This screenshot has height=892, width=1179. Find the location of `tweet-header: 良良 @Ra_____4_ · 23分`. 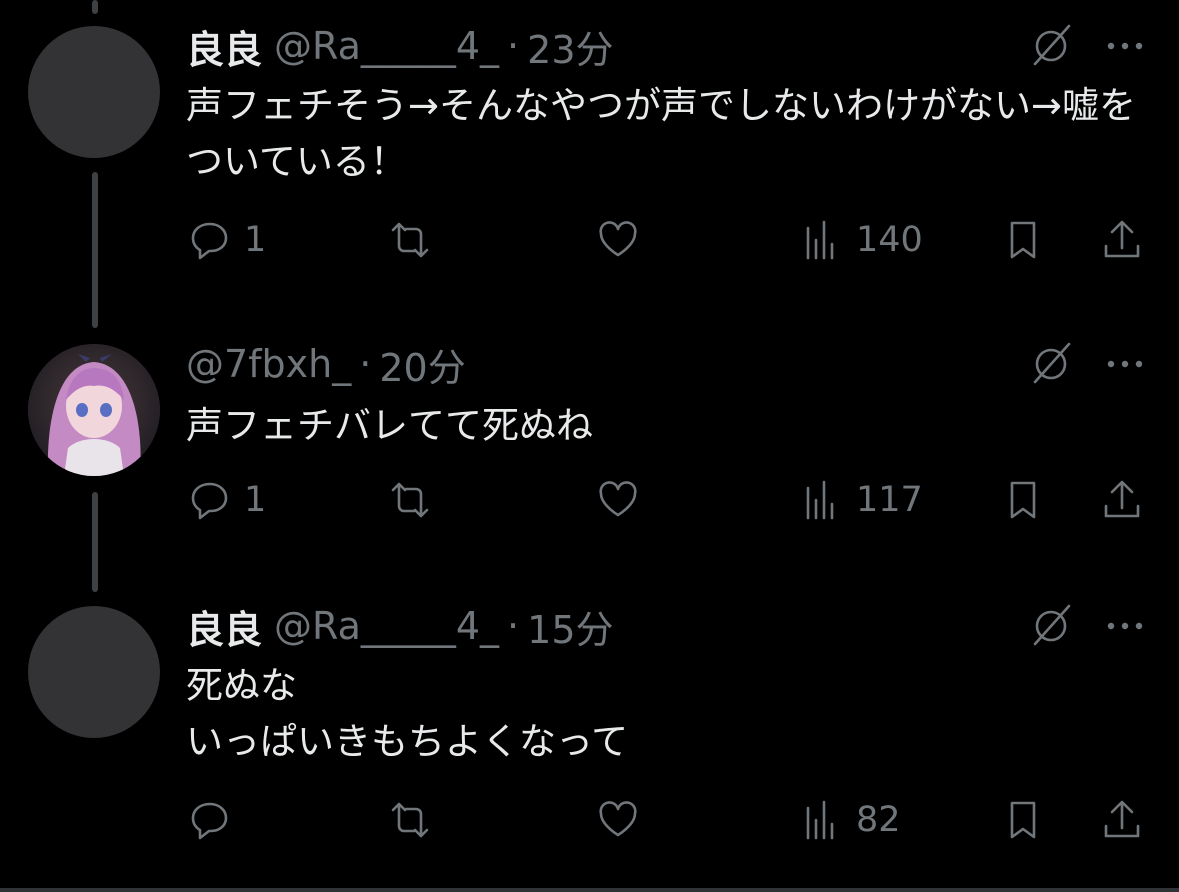

tweet-header: 良良 @Ra_____4_ · 23分 is located at coordinates (400, 48).